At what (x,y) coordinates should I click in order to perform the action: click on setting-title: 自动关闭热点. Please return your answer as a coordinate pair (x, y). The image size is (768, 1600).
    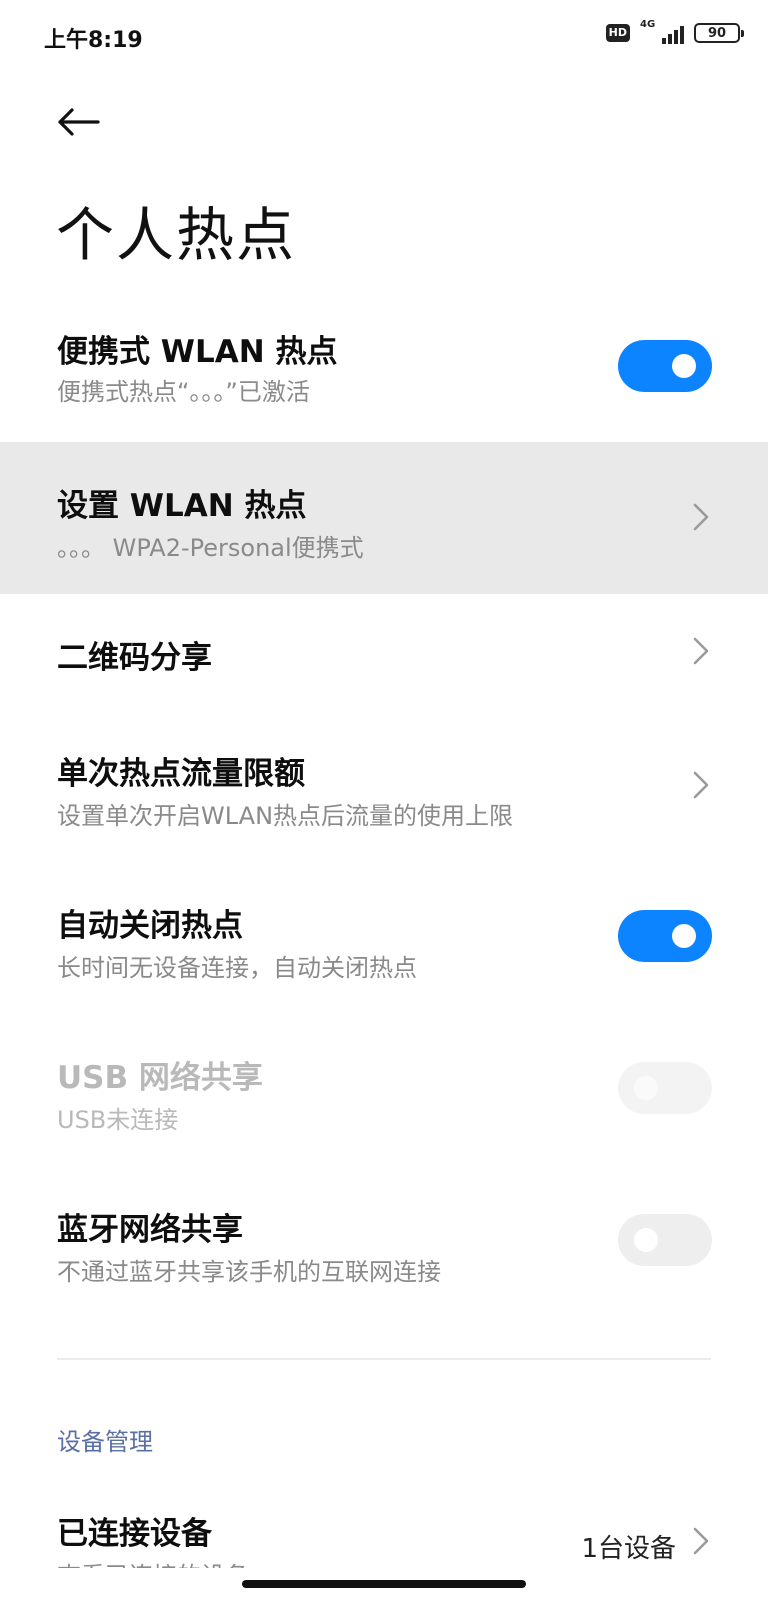
    Looking at the image, I should click on (150, 926).